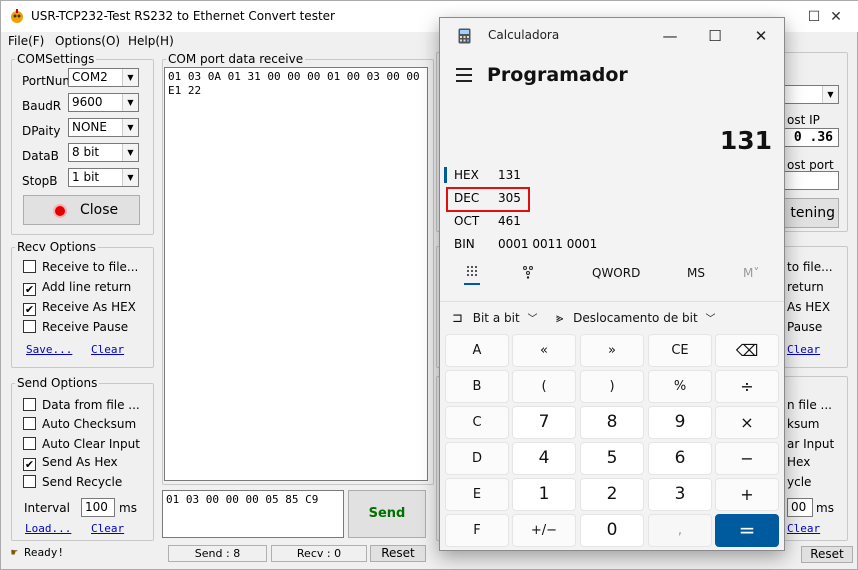  What do you see at coordinates (798, 462) in the screenshot?
I see `net-send-as-hex-label: Hex` at bounding box center [798, 462].